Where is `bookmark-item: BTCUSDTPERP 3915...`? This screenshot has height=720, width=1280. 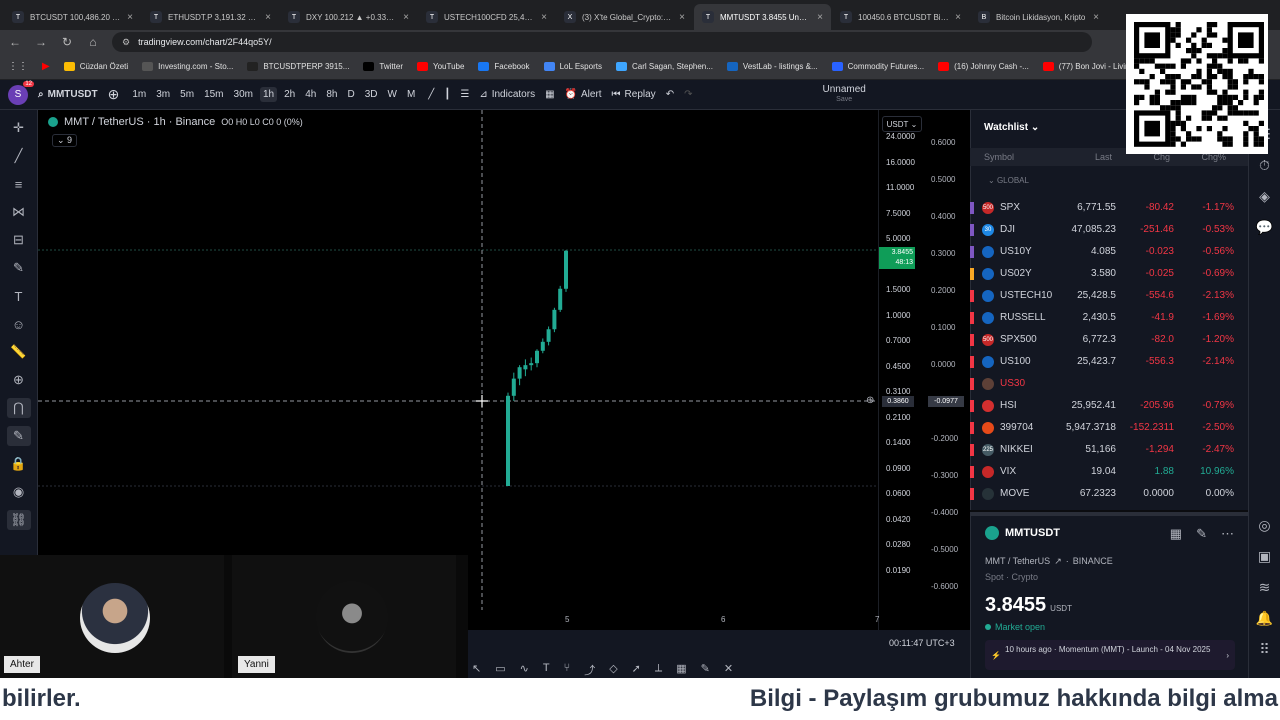
bookmark-item: BTCUSDTPERP 3915... is located at coordinates (298, 66).